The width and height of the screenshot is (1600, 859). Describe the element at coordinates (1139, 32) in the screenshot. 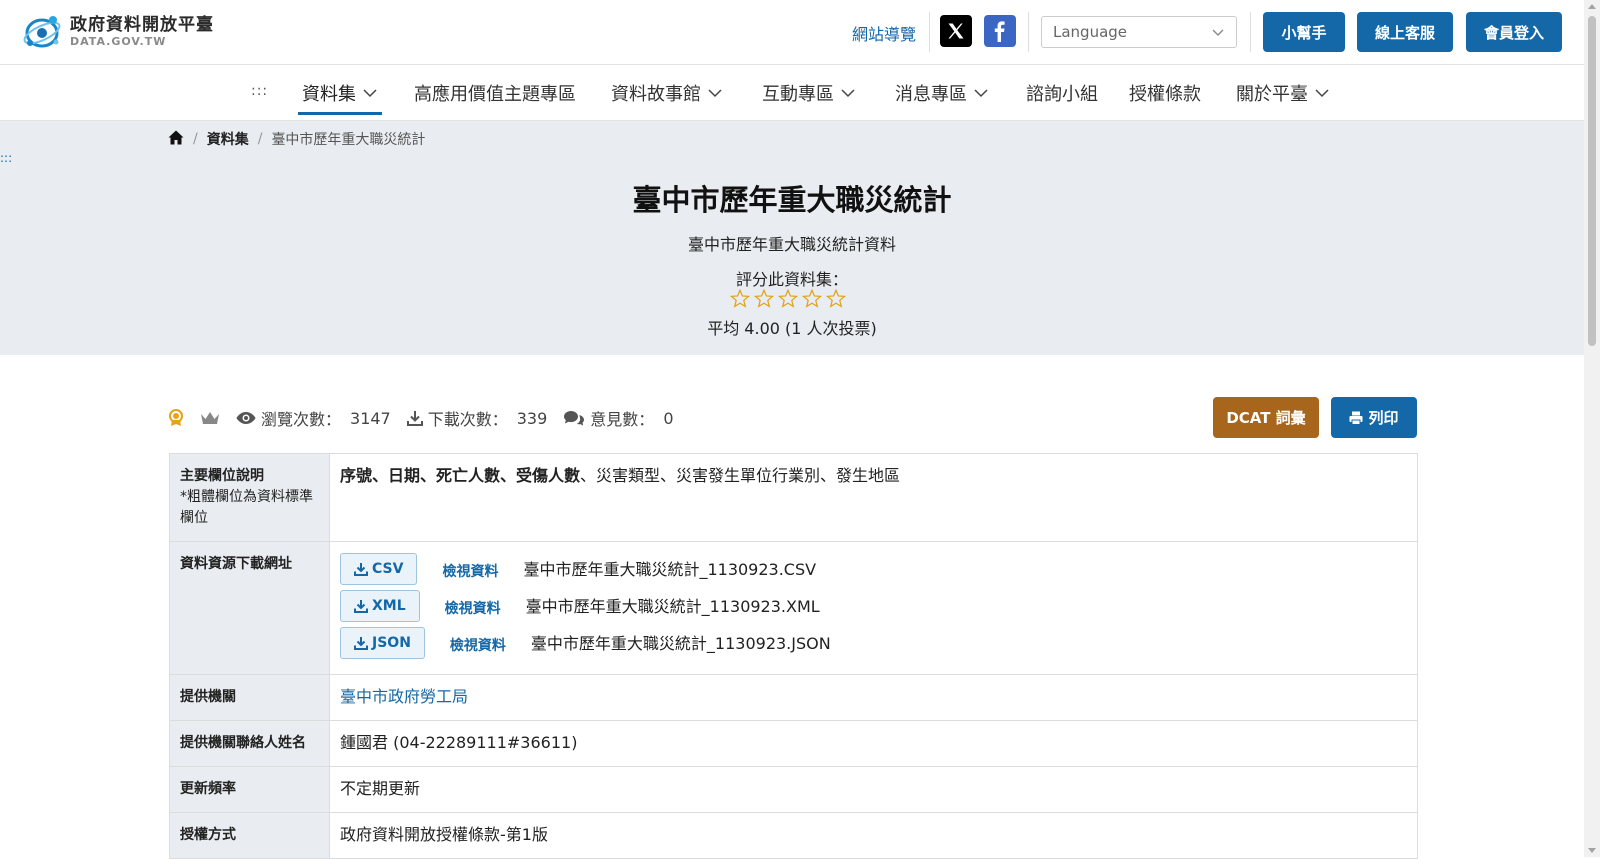

I see `language-select: Language` at that location.